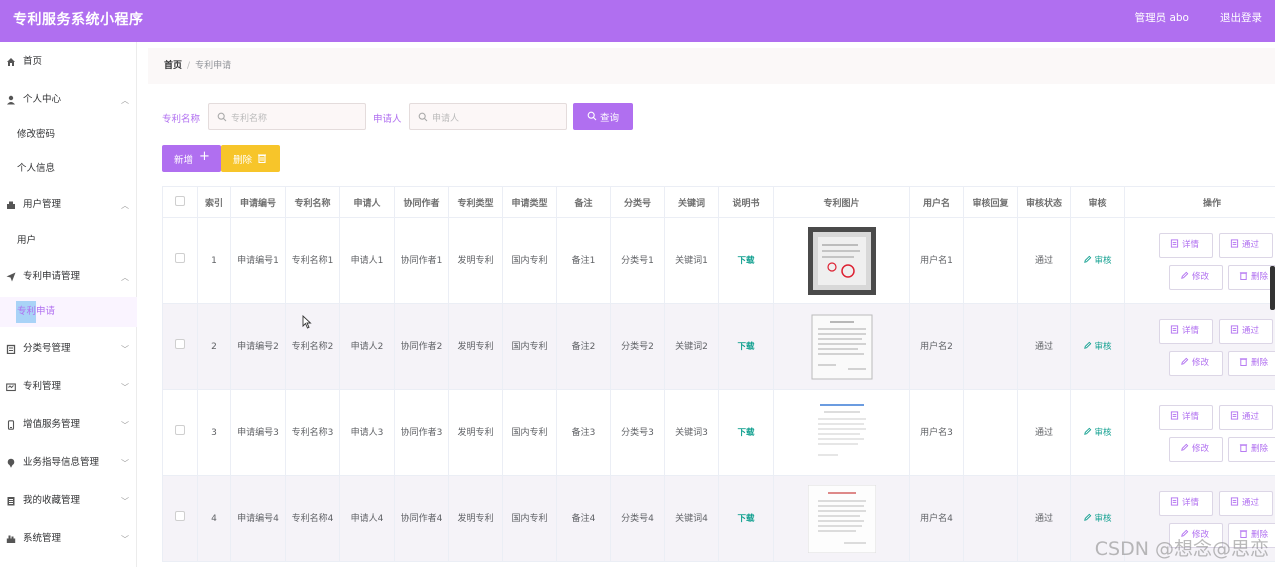 The height and width of the screenshot is (567, 1275). Describe the element at coordinates (68, 135) in the screenshot. I see `sidebar-item-change-password: 修改密码` at that location.